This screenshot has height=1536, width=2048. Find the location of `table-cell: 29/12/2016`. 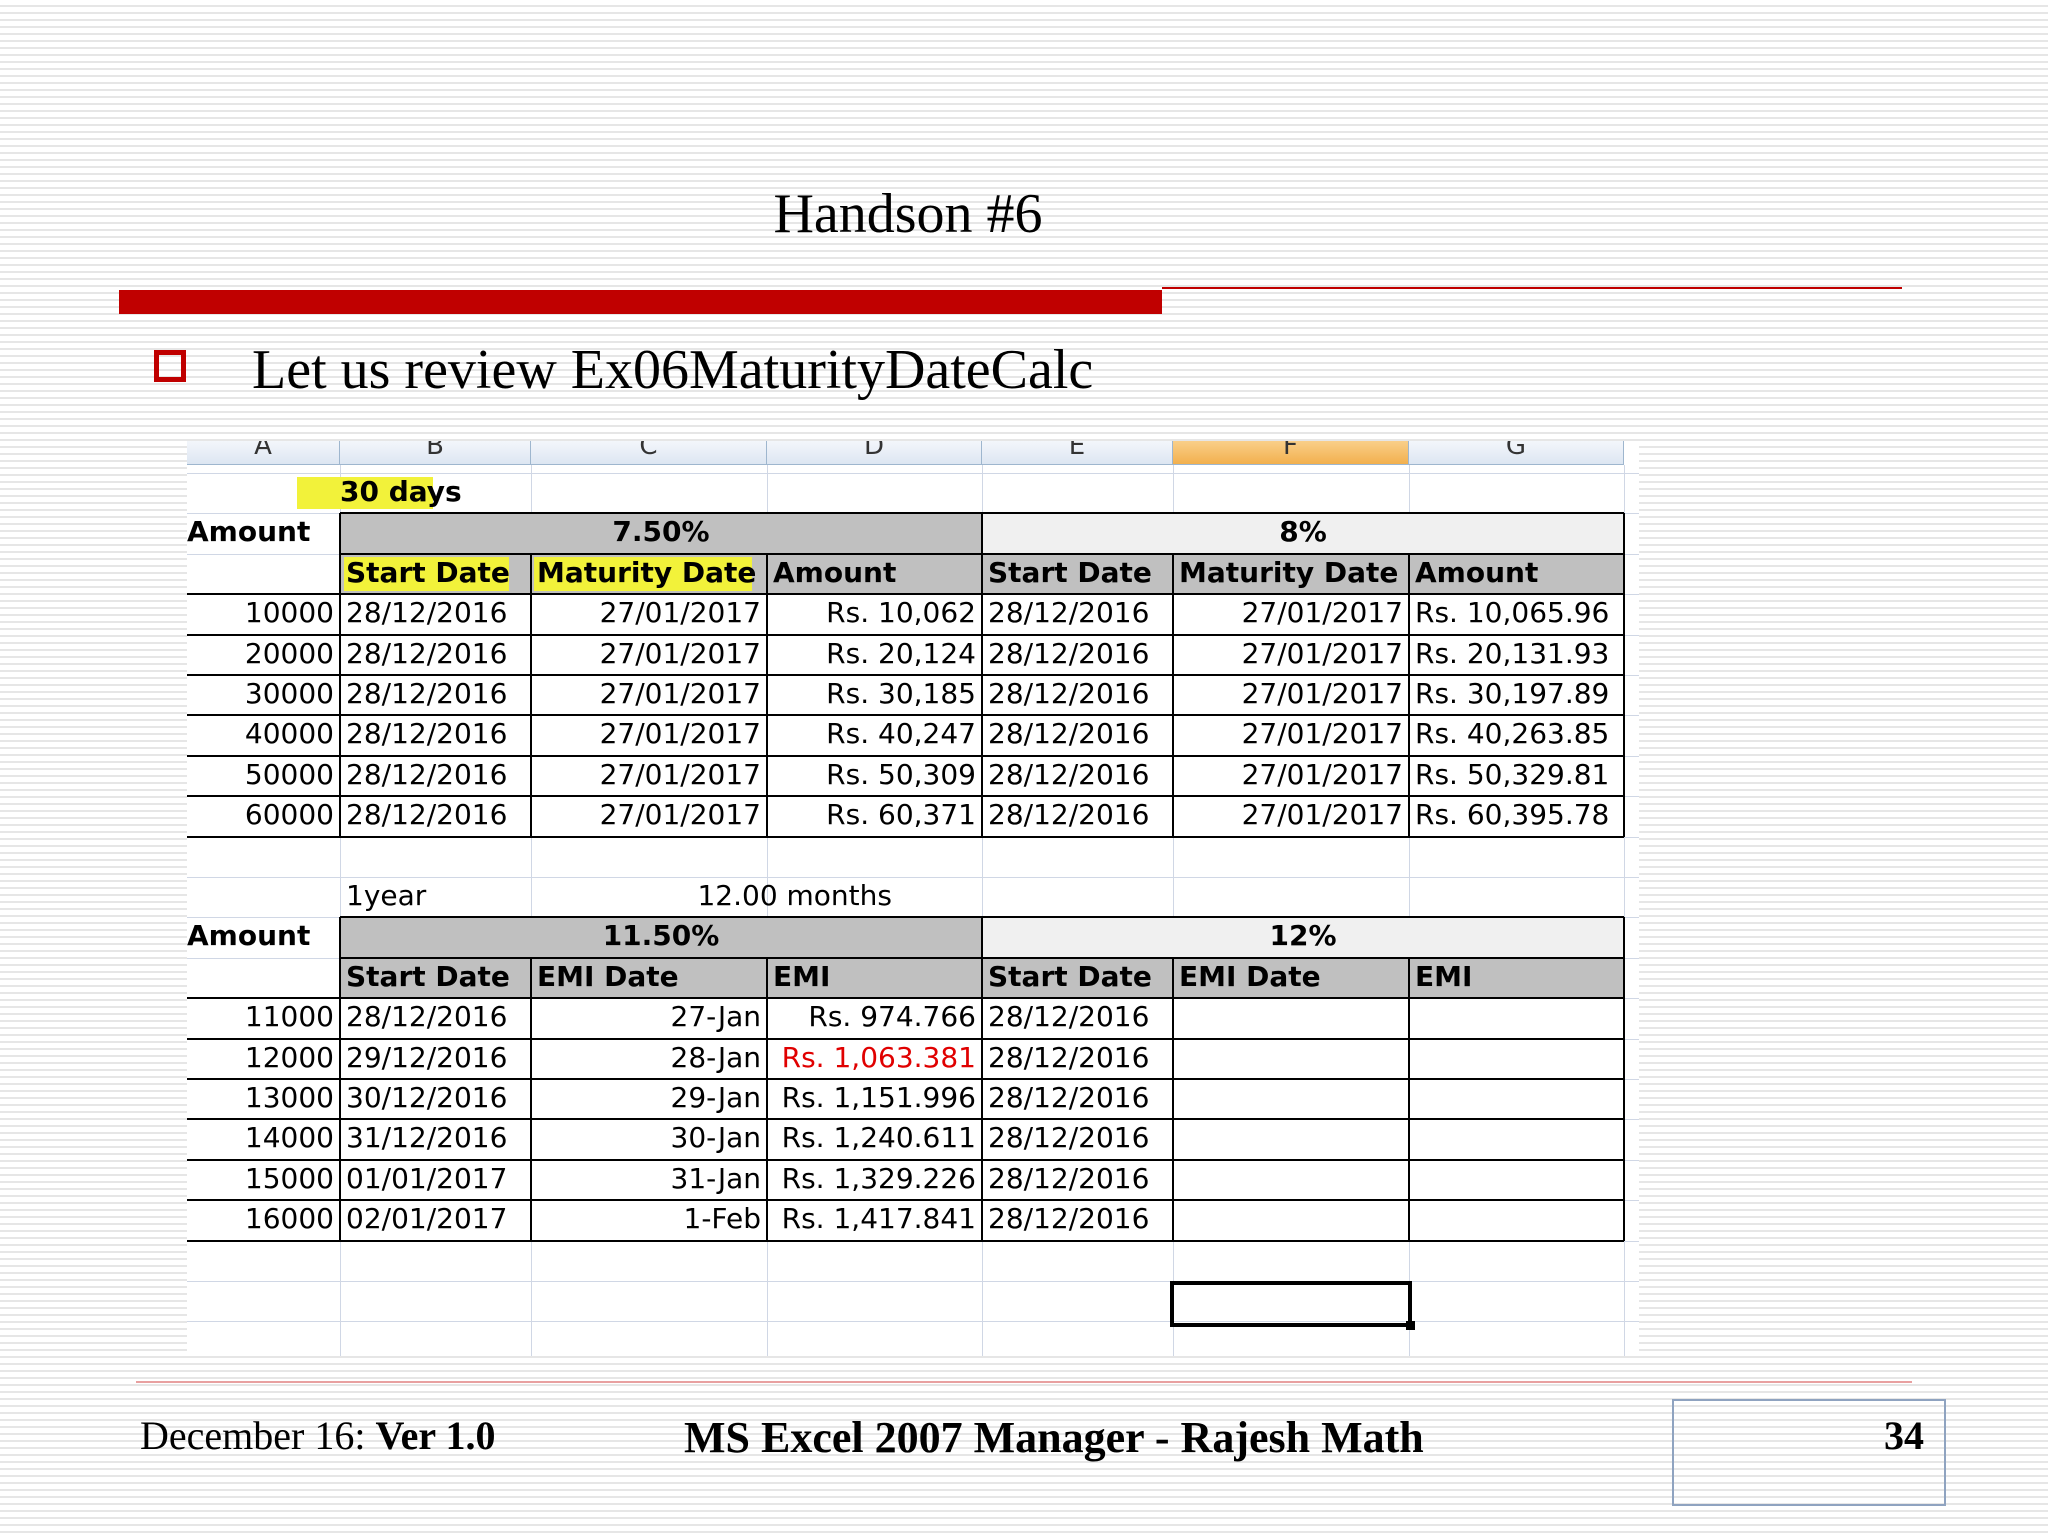

table-cell: 29/12/2016 is located at coordinates (435, 1059).